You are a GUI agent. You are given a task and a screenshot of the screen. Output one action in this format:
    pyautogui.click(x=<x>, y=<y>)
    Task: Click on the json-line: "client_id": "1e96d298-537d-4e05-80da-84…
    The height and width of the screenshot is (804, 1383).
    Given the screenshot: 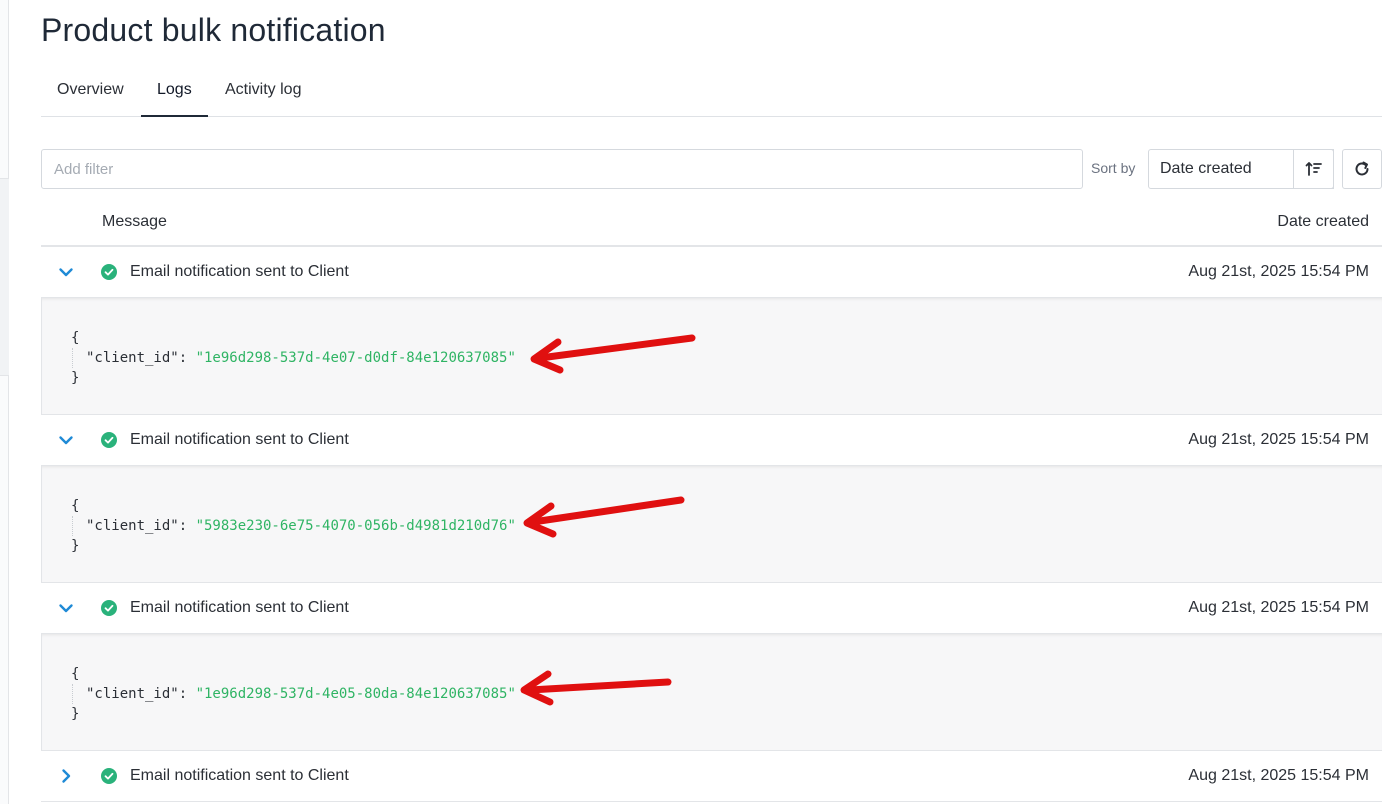 What is the action you would take?
    pyautogui.click(x=294, y=694)
    